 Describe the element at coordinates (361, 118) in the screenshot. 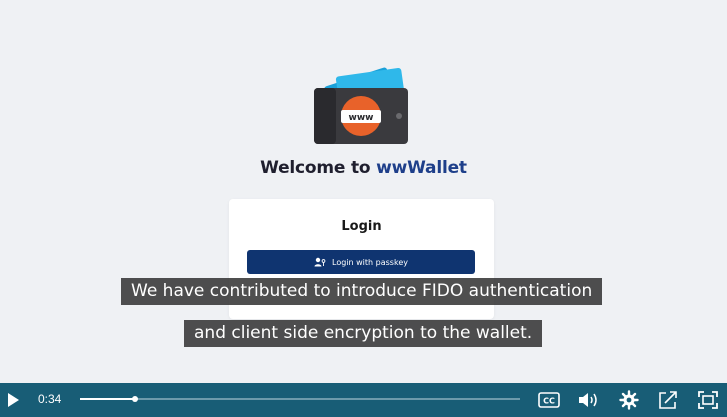

I see `logo-text: www` at that location.